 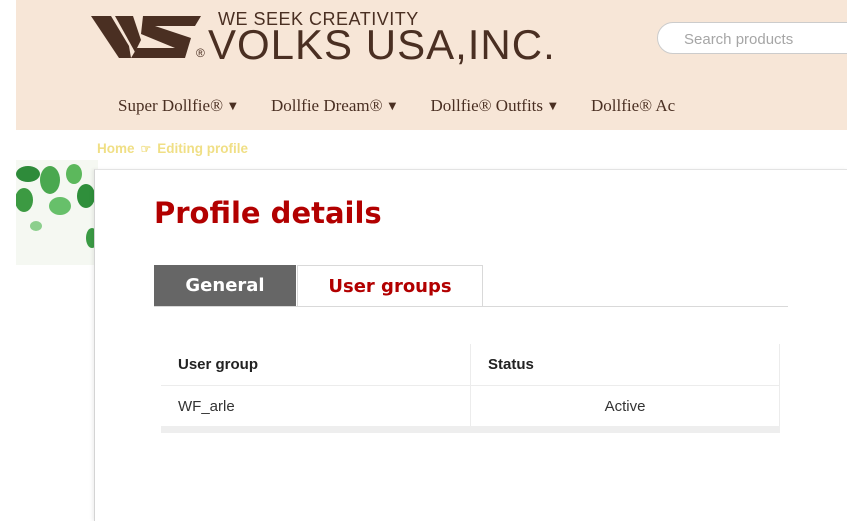 What do you see at coordinates (203, 148) in the screenshot?
I see `breadcrumb-current: Editing profile` at bounding box center [203, 148].